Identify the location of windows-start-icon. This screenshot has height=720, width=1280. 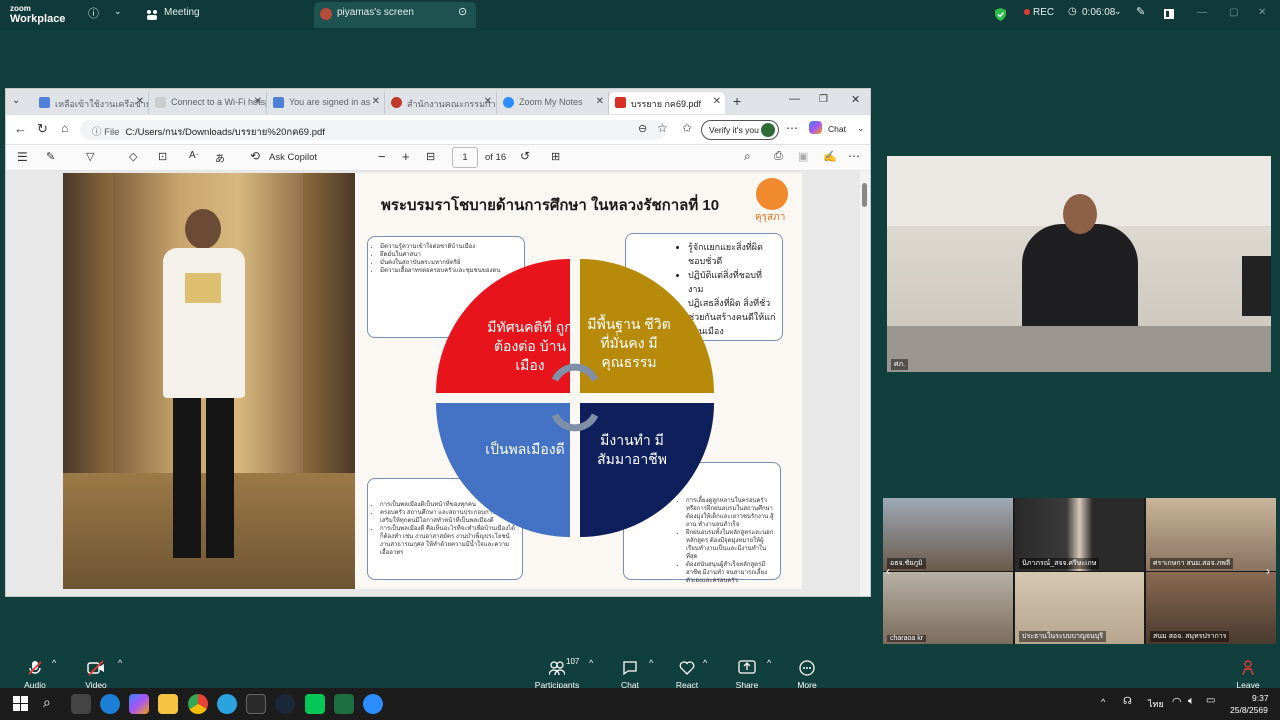
(20, 703).